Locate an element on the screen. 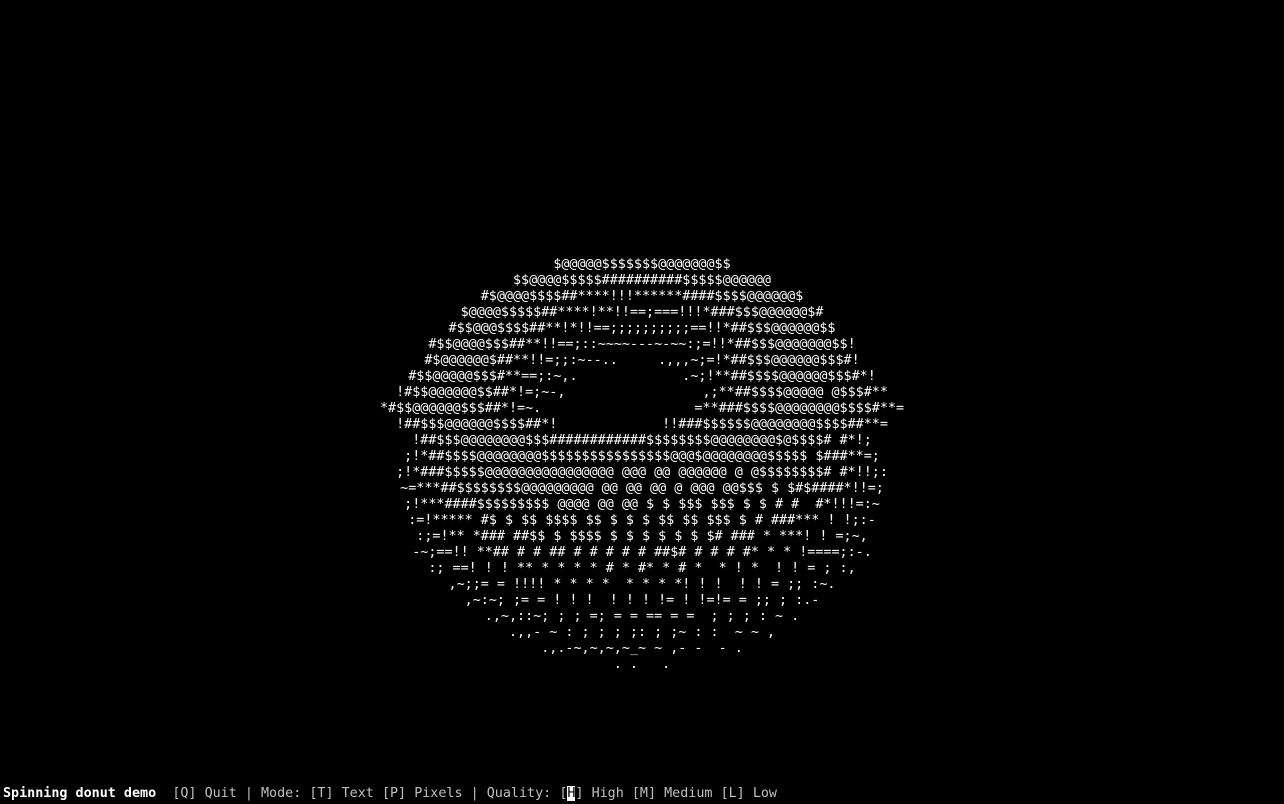  app-title: Spinning donut demo is located at coordinates (80, 793).